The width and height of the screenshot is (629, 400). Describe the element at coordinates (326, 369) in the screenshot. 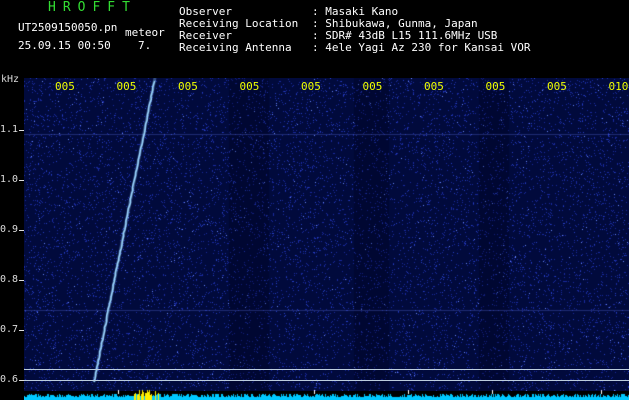

I see `marker-line-upper` at that location.